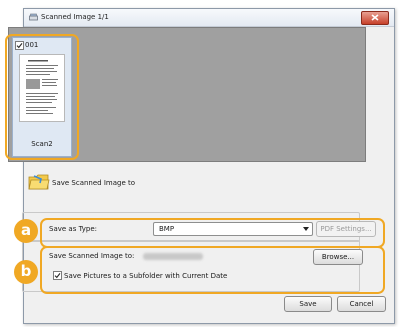  I want to click on close-icon, so click(375, 17).